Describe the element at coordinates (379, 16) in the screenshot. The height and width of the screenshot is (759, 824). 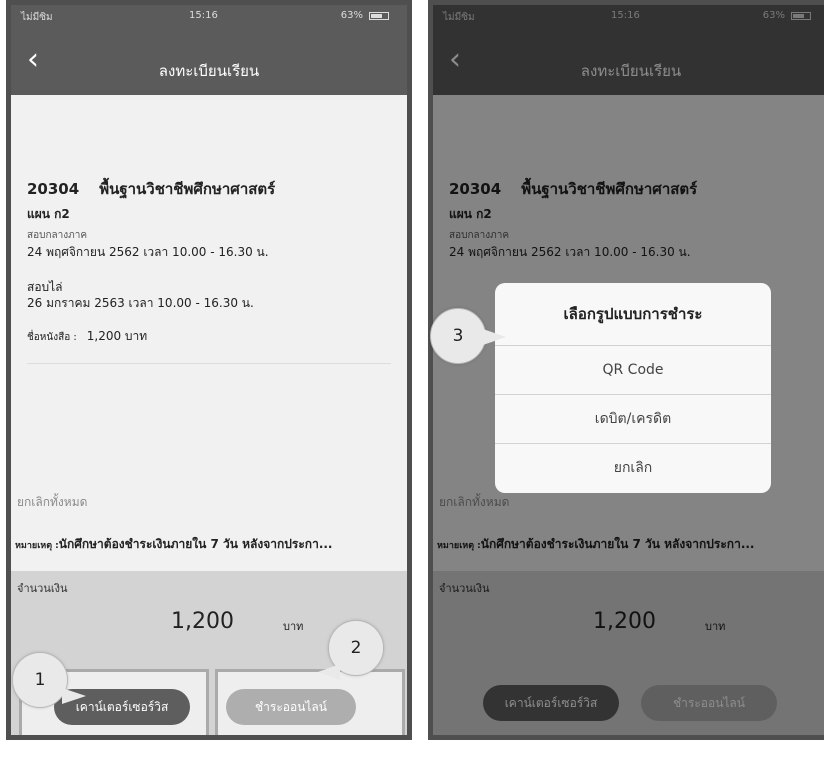
I see `battery-icon` at that location.